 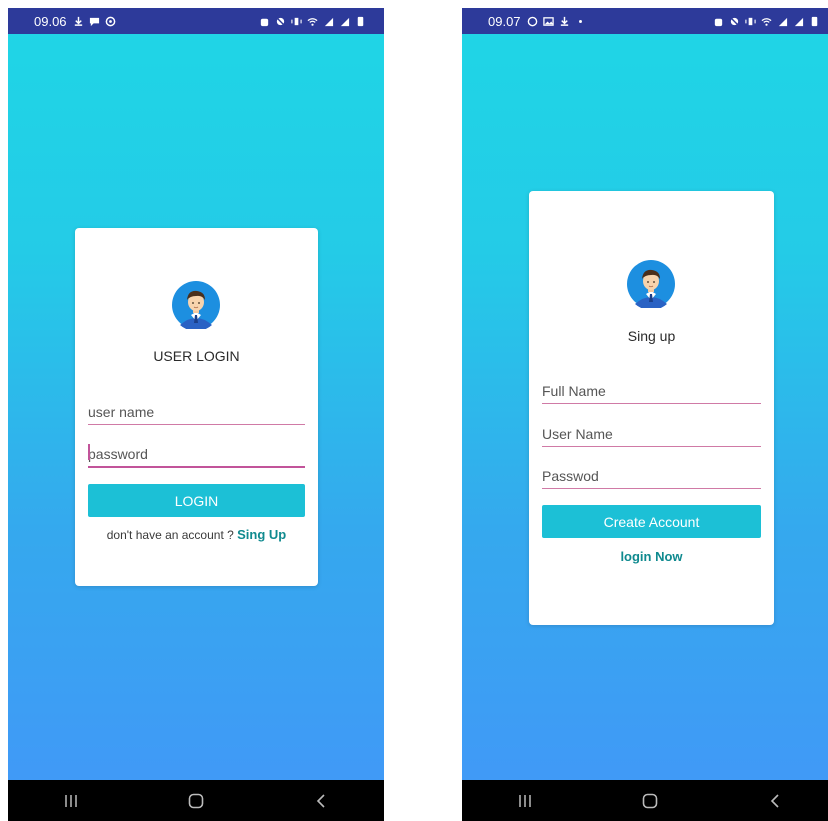 I want to click on gallery-icon, so click(x=548, y=21).